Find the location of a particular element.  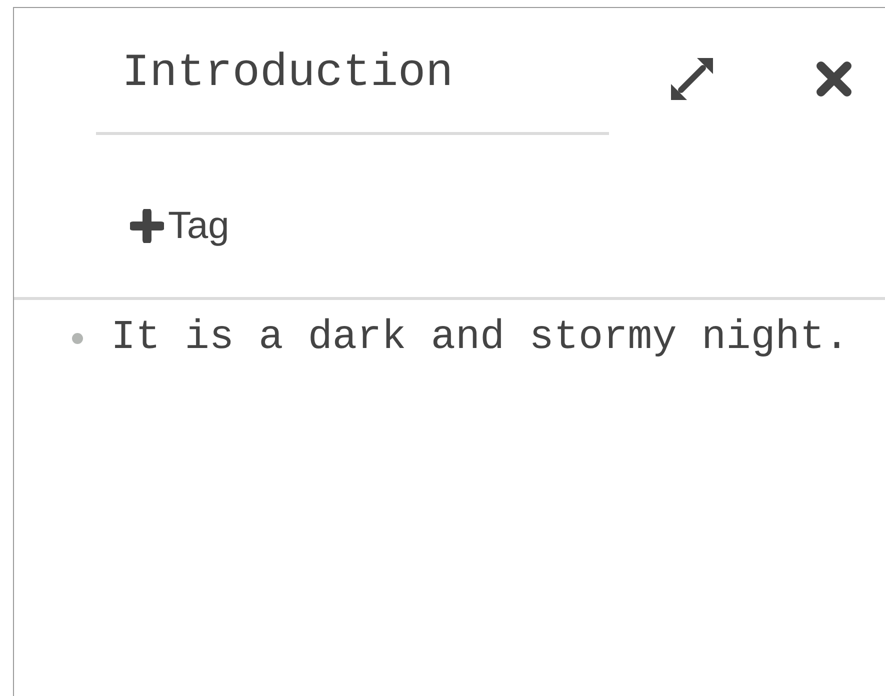

expand-icon is located at coordinates (692, 79).